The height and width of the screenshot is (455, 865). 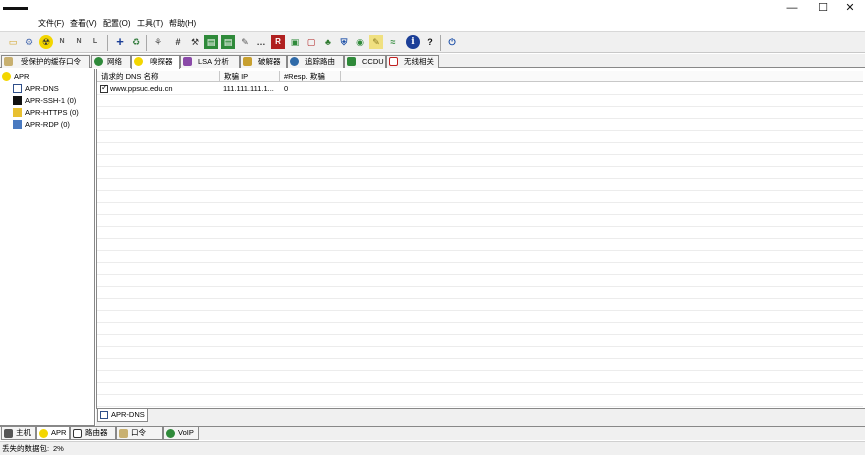 I want to click on menu-file: 文件(F), so click(x=51, y=23).